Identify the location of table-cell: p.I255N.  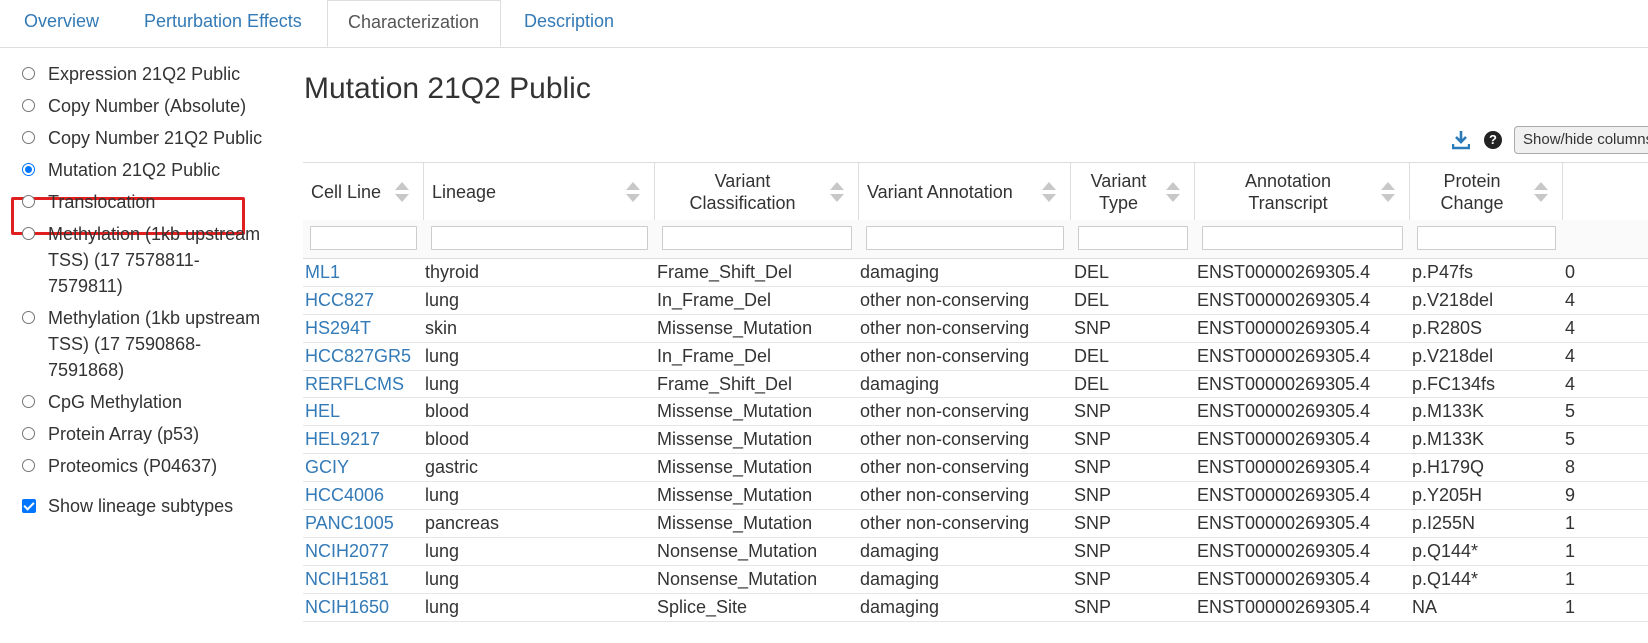
(1444, 523).